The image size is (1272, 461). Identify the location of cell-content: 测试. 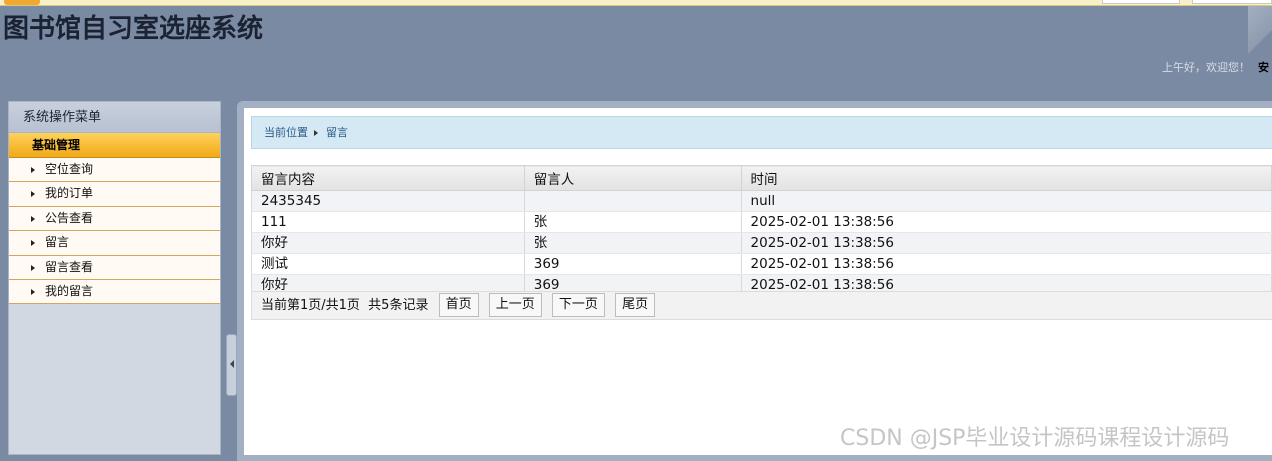
(388, 264).